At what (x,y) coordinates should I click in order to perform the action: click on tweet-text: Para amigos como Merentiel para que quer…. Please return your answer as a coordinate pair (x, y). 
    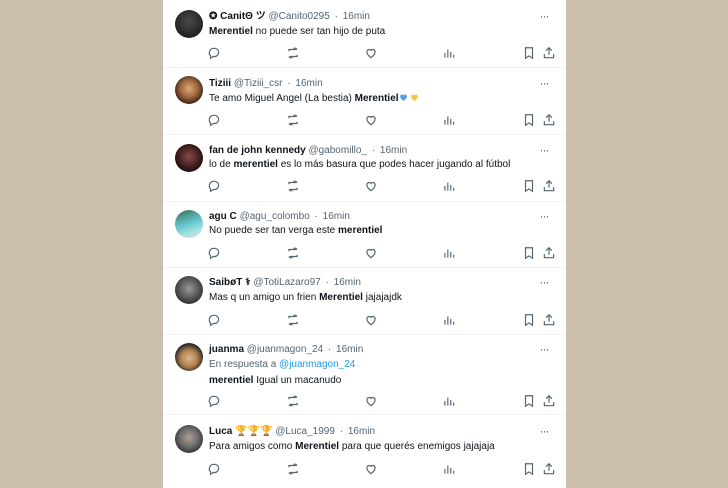
    Looking at the image, I should click on (378, 446).